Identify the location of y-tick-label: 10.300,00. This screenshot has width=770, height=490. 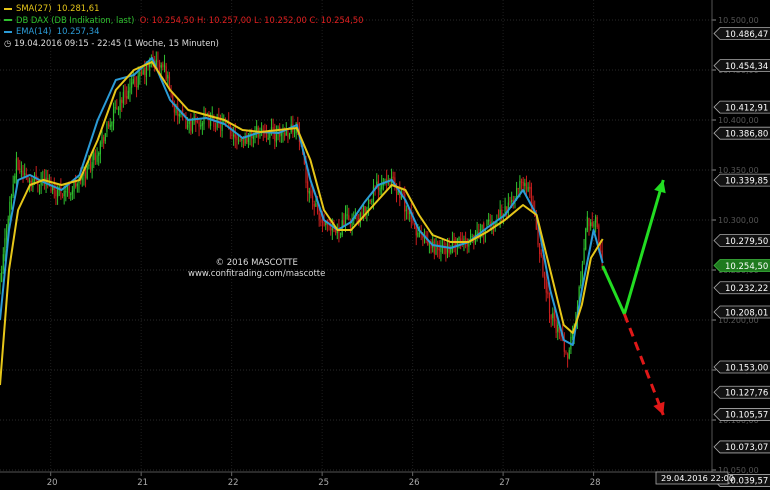
(738, 220).